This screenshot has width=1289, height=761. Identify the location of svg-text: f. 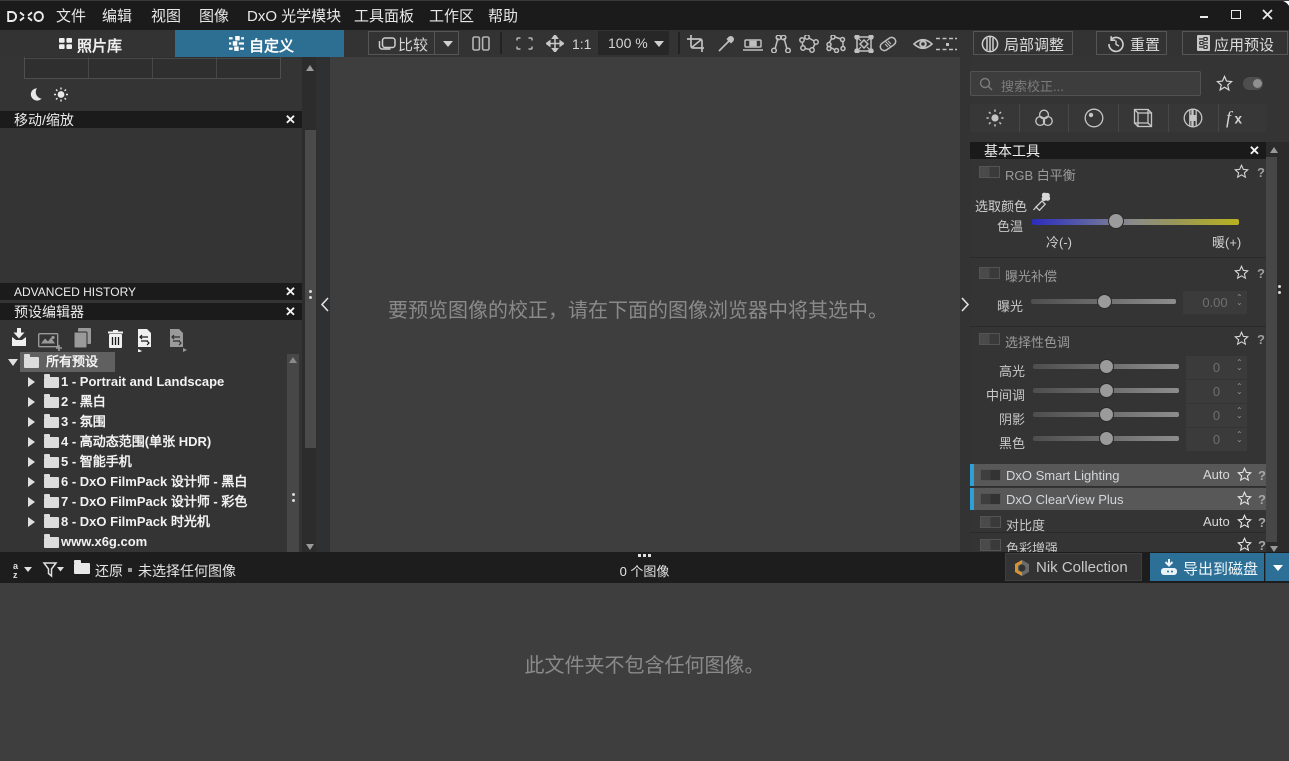
(1230, 118).